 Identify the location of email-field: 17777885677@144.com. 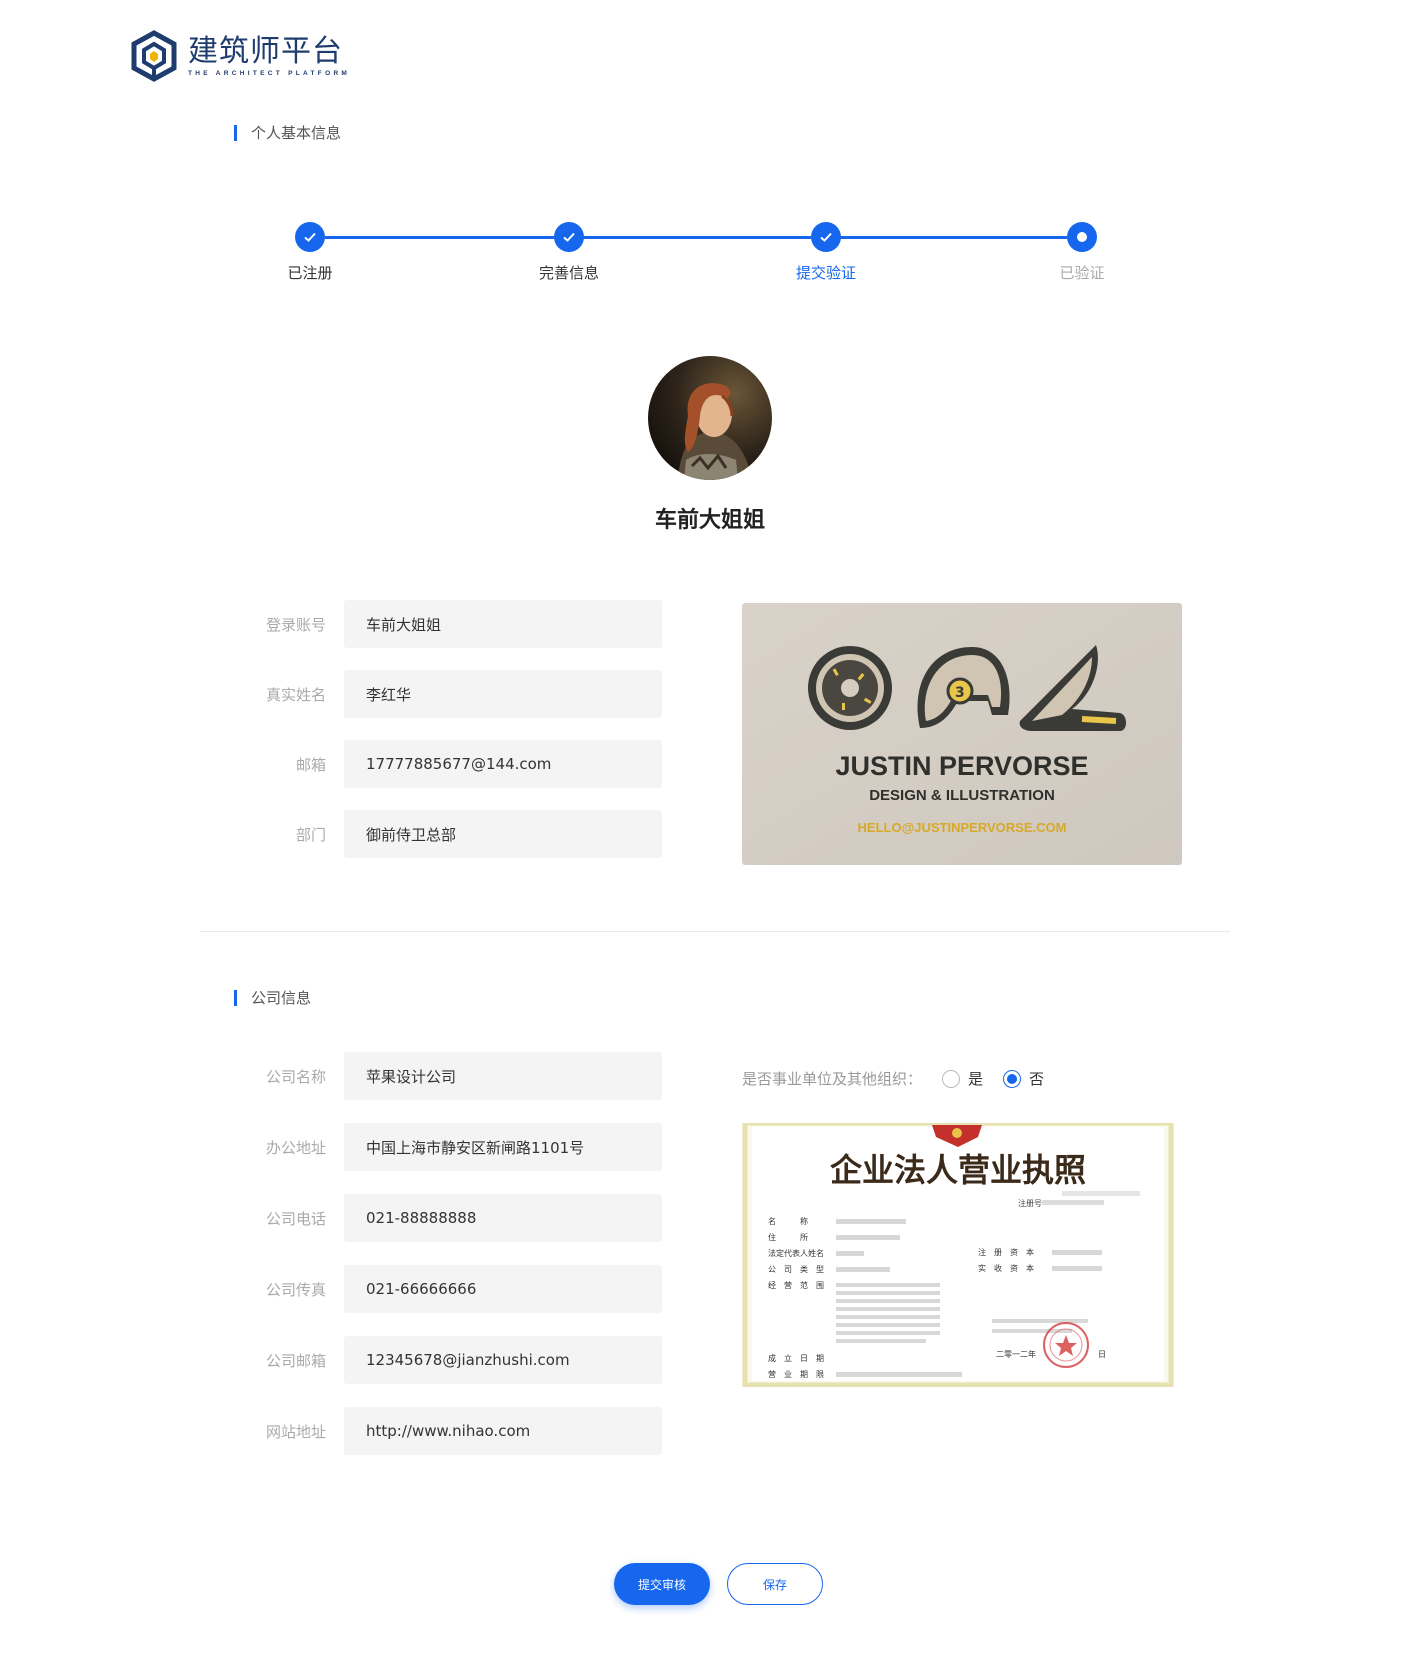
(503, 764).